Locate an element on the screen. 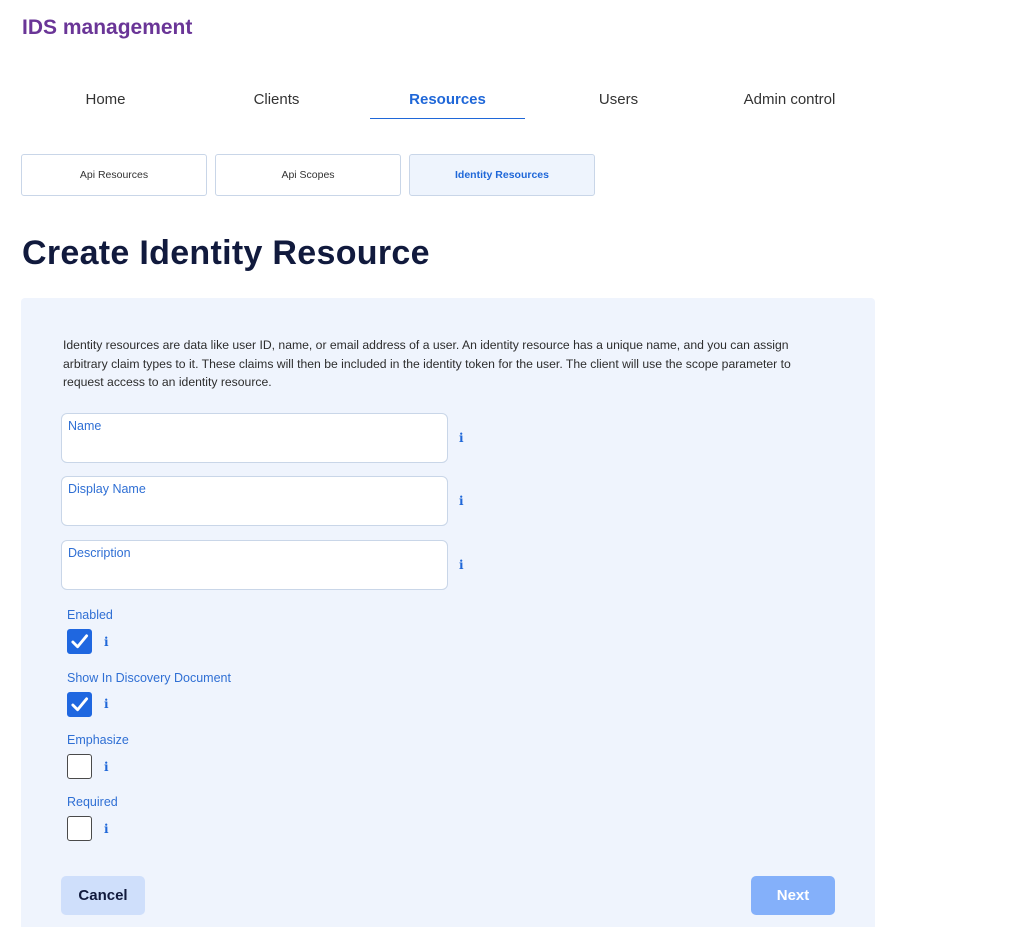  subtab-identity-resources: Identity Resources is located at coordinates (502, 175).